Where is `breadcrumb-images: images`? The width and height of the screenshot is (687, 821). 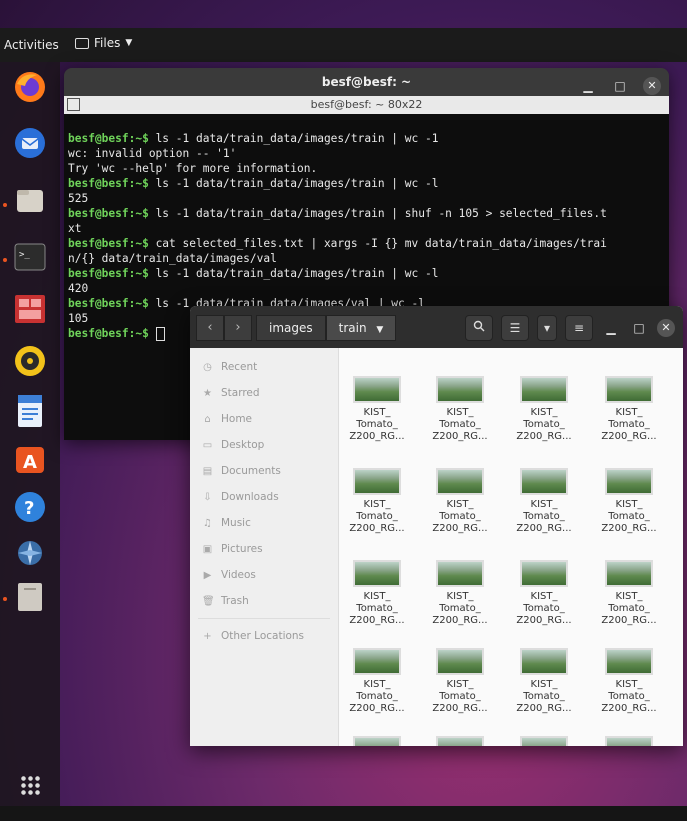
breadcrumb-images: images is located at coordinates (291, 328).